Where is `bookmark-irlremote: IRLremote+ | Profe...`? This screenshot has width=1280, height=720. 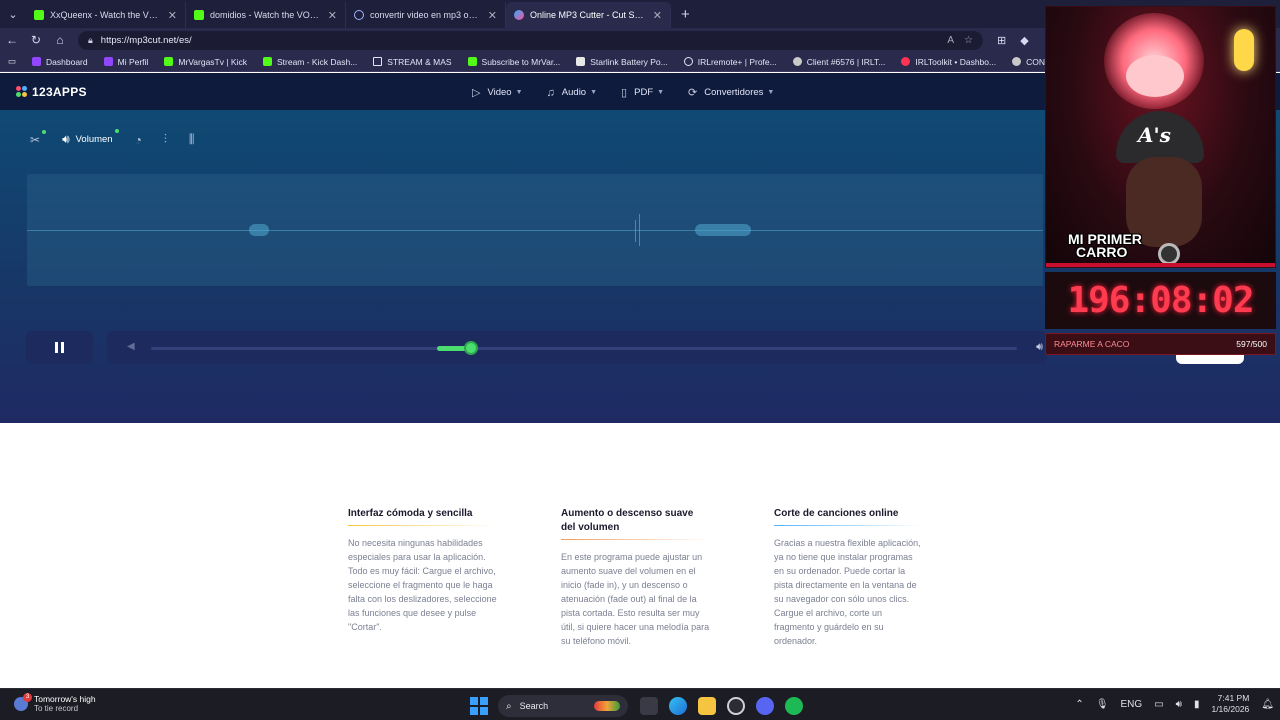
bookmark-irlremote: IRLremote+ | Profe... is located at coordinates (730, 62).